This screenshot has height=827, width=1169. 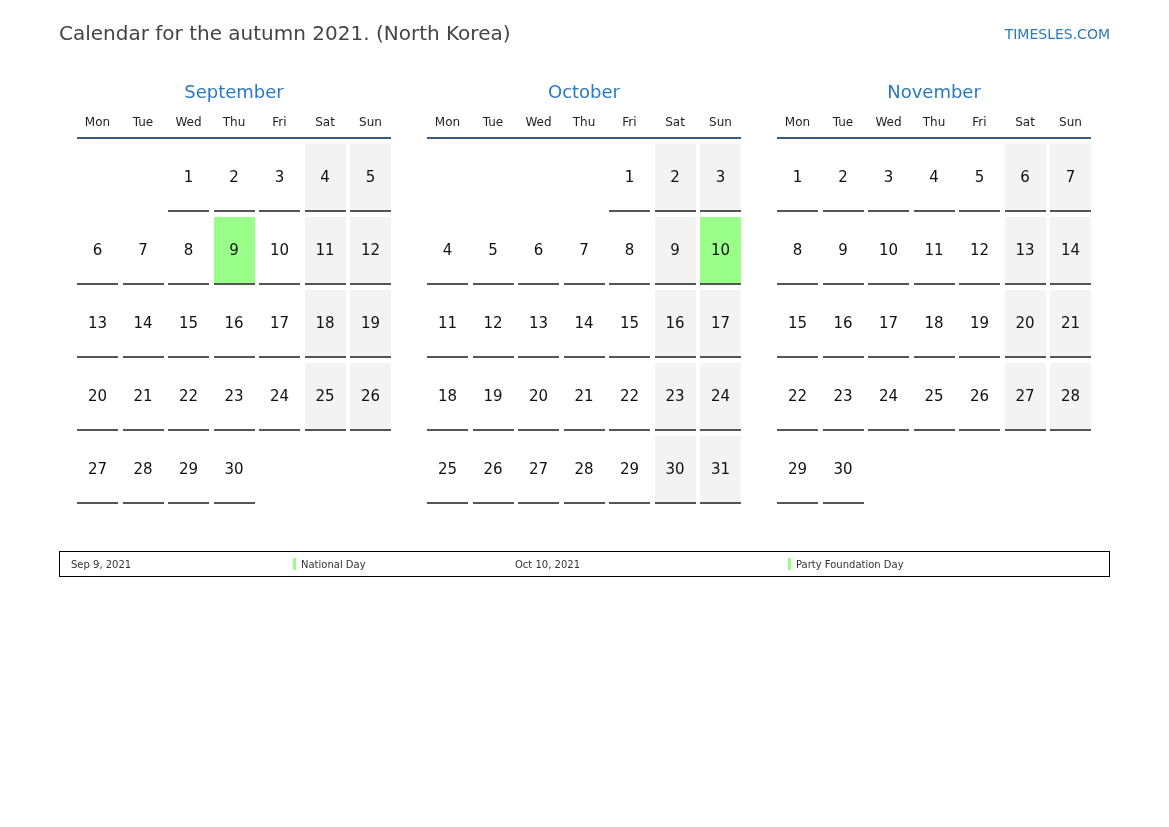 I want to click on day-cell: 7, so click(x=1070, y=178).